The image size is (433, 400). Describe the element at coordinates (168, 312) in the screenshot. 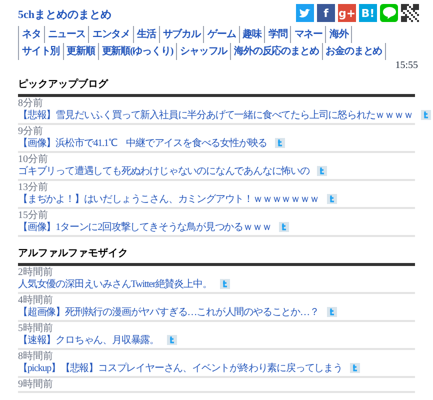

I see `article-link: 【超画像】死刑執行の漫画がヤバすぎる…これが人間のやることか…？` at that location.